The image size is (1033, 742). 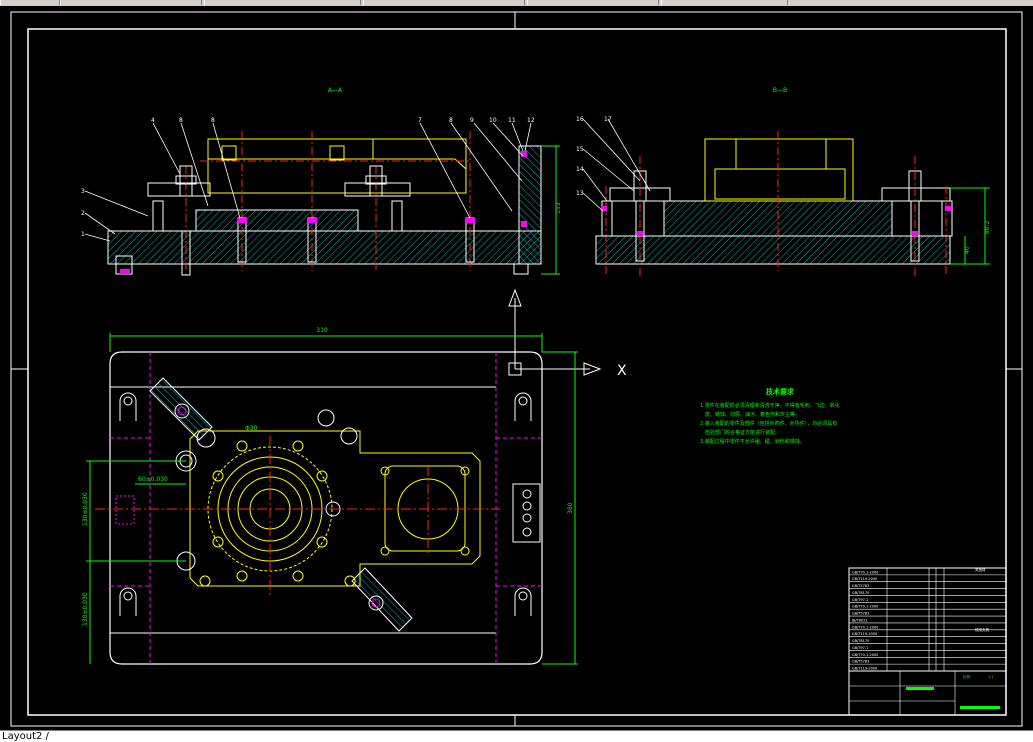 I want to click on balloon: 14, so click(x=580, y=169).